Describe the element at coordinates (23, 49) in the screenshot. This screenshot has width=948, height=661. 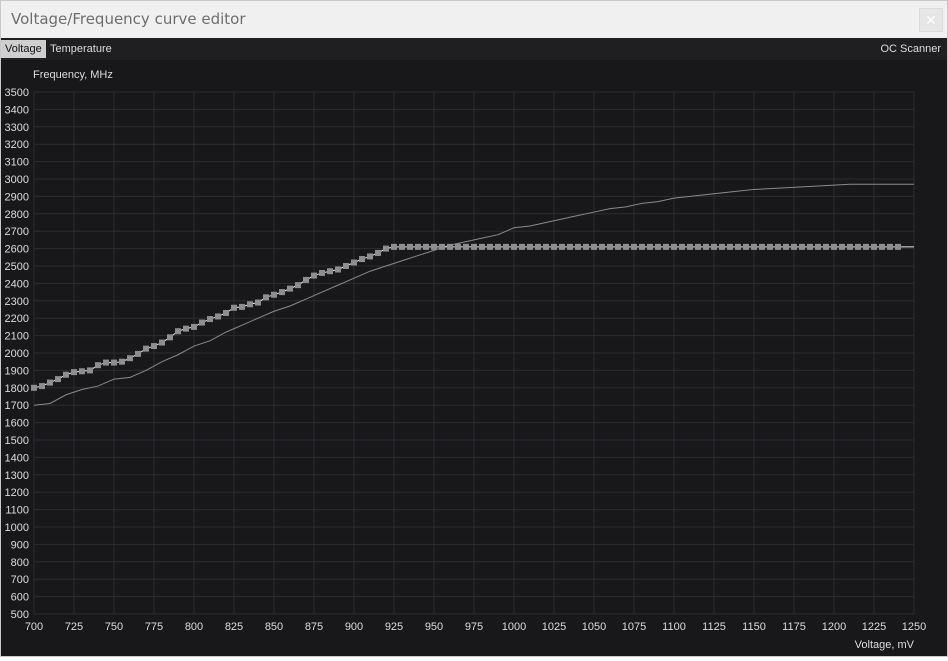
I see `tab-voltage: Voltage` at that location.